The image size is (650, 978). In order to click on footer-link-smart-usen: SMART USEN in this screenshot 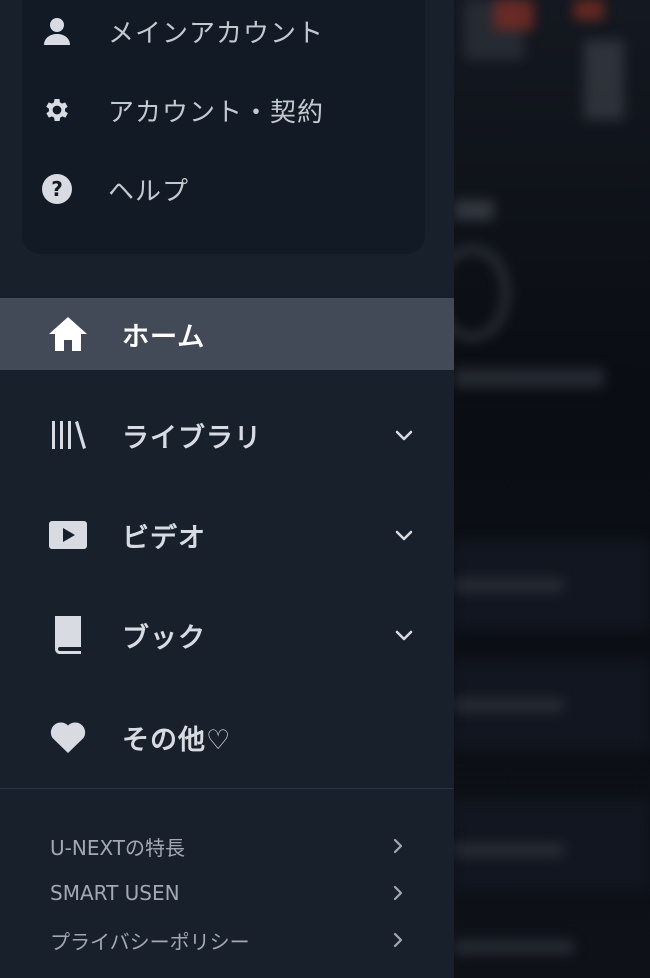, I will do `click(230, 893)`.